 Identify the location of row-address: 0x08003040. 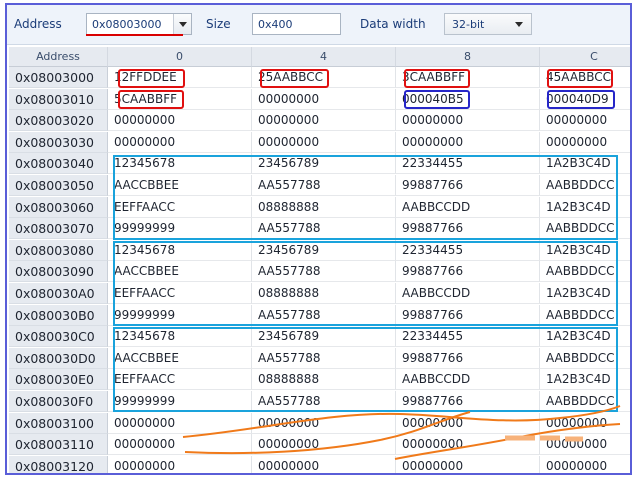
(58, 164).